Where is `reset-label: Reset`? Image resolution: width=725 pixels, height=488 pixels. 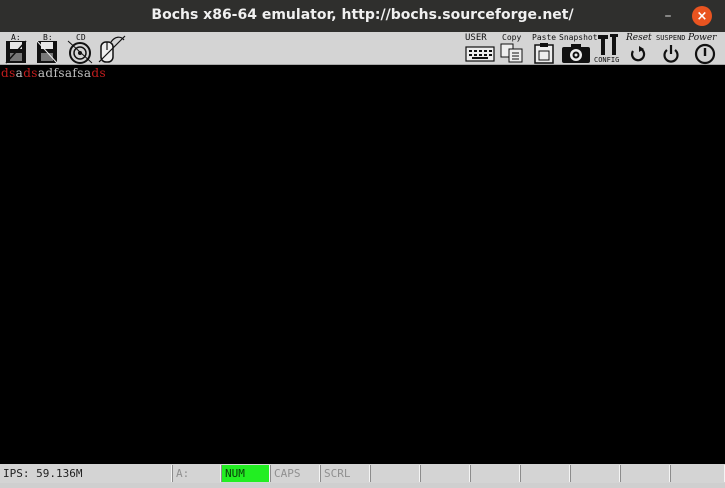 reset-label: Reset is located at coordinates (639, 38).